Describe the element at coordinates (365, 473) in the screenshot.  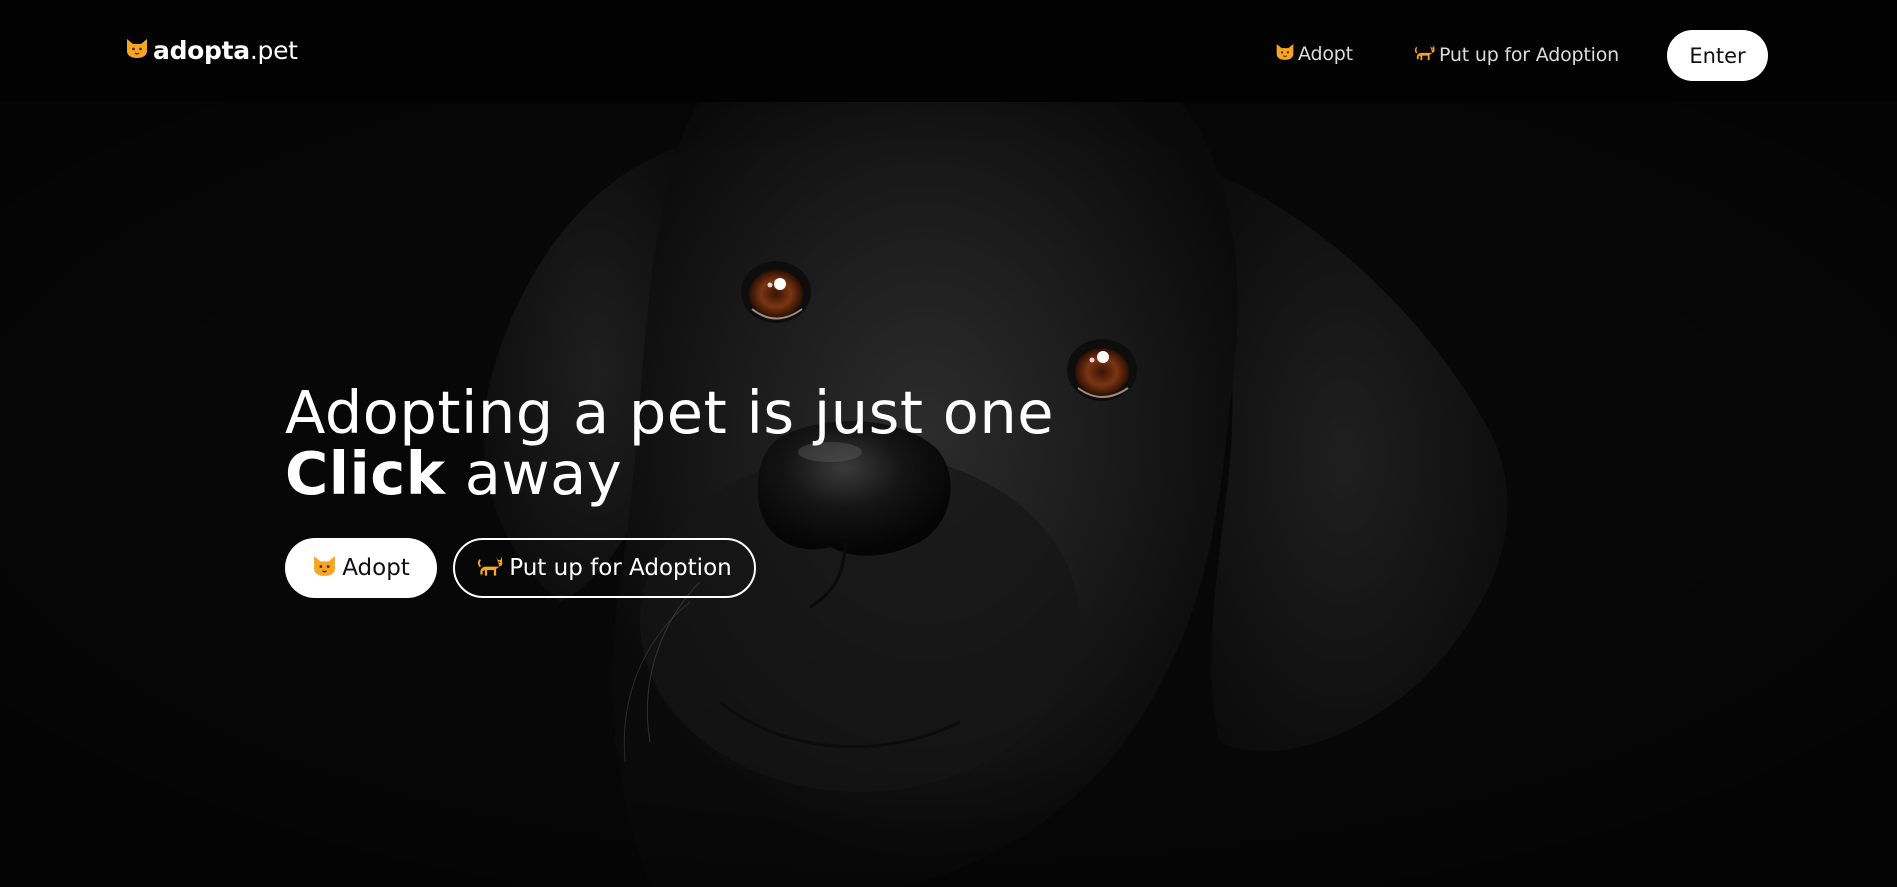
I see `headline-bold-word: Click` at that location.